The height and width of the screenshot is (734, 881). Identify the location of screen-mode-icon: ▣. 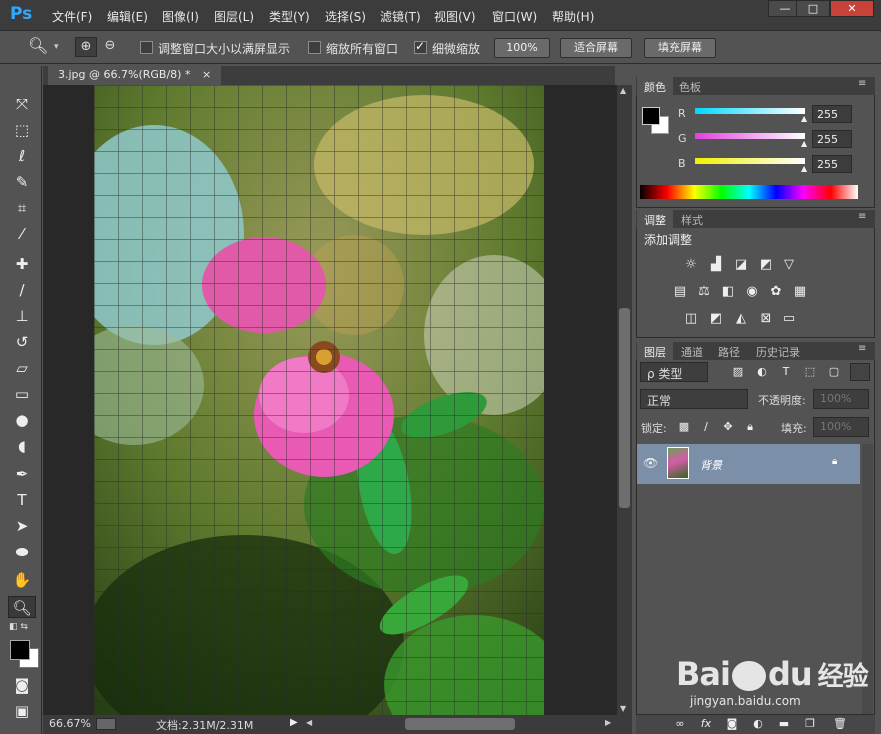
(22, 711).